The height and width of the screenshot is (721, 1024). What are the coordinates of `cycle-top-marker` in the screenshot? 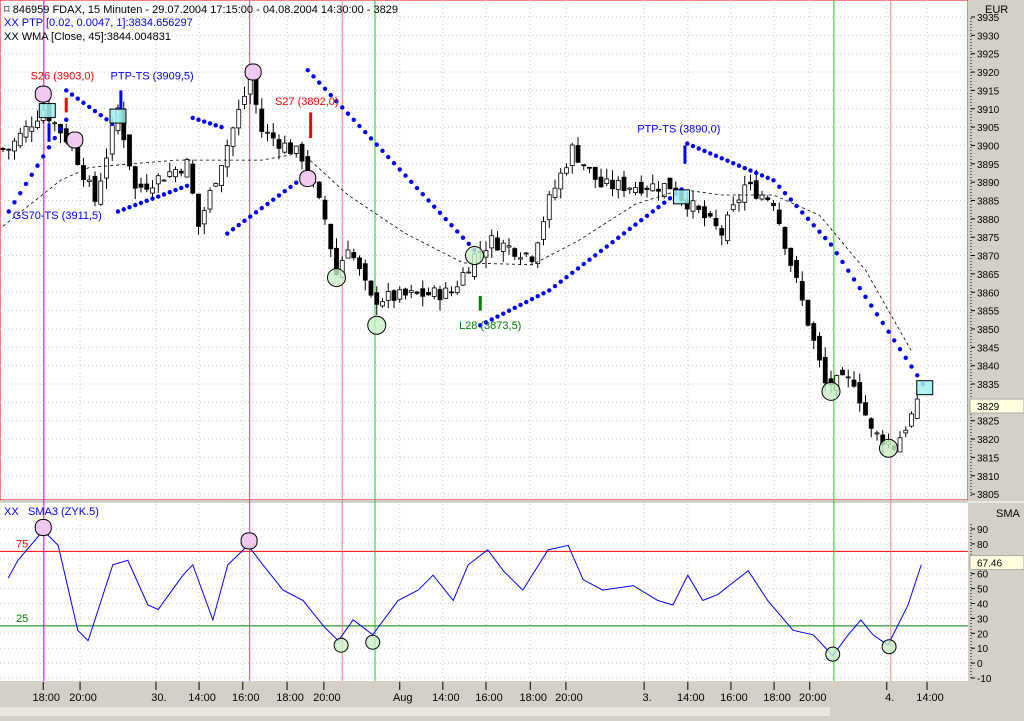 It's located at (75, 140).